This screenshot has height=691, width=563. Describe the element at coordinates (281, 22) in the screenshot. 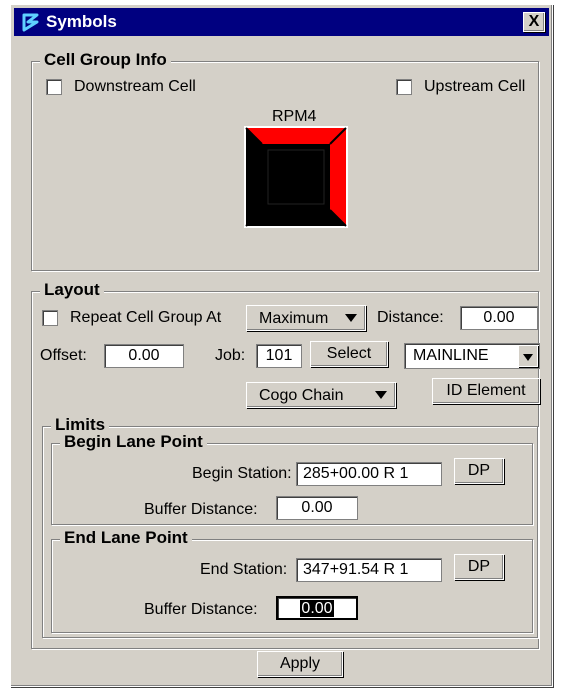

I see `title-bar: Symbols X` at that location.